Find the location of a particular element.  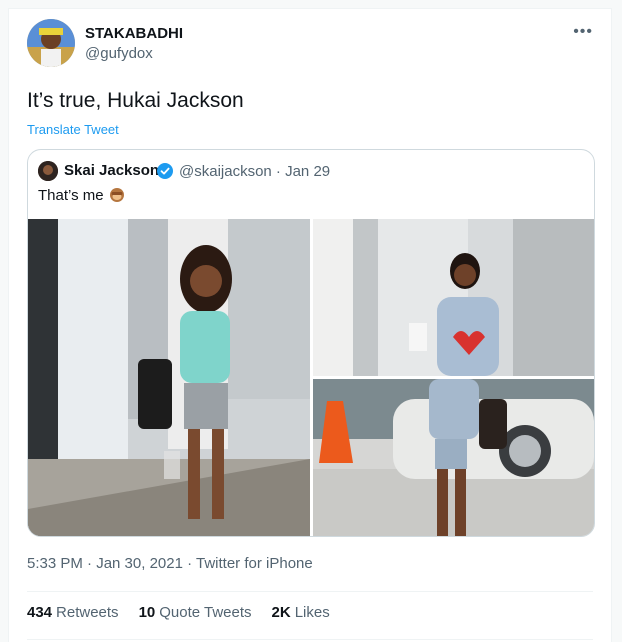

retweets-count: 434 is located at coordinates (40, 612).